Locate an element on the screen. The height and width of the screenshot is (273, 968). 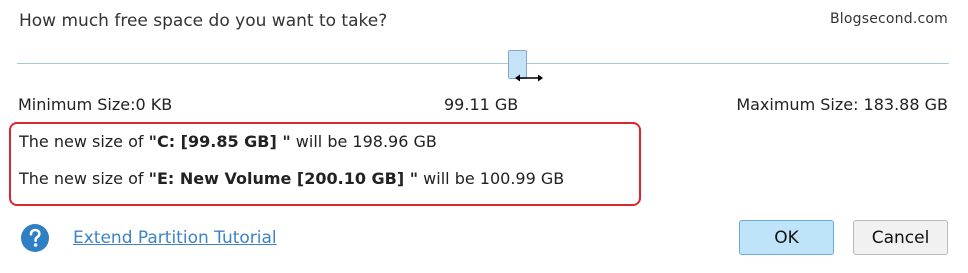
extend-partition-tutorial-link: Extend Partition Tutorial is located at coordinates (175, 238).